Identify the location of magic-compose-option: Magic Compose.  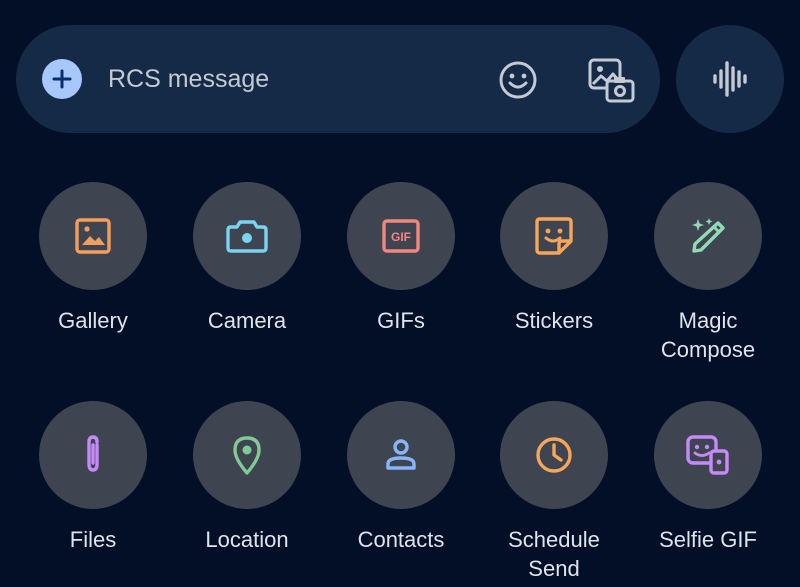
(708, 272).